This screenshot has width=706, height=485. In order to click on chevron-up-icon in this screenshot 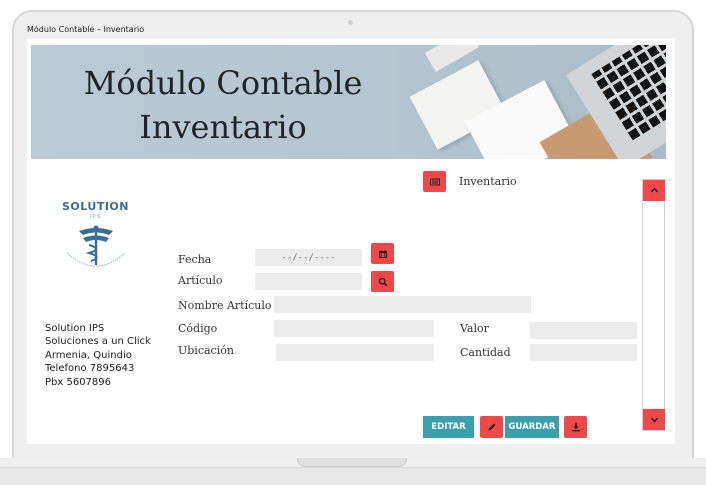, I will do `click(654, 190)`.